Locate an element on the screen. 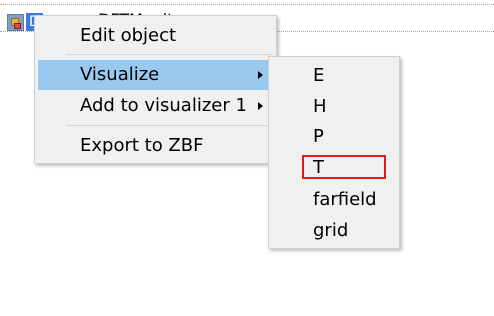 The width and height of the screenshot is (494, 316). submenu-item-farfield: farfield is located at coordinates (334, 200).